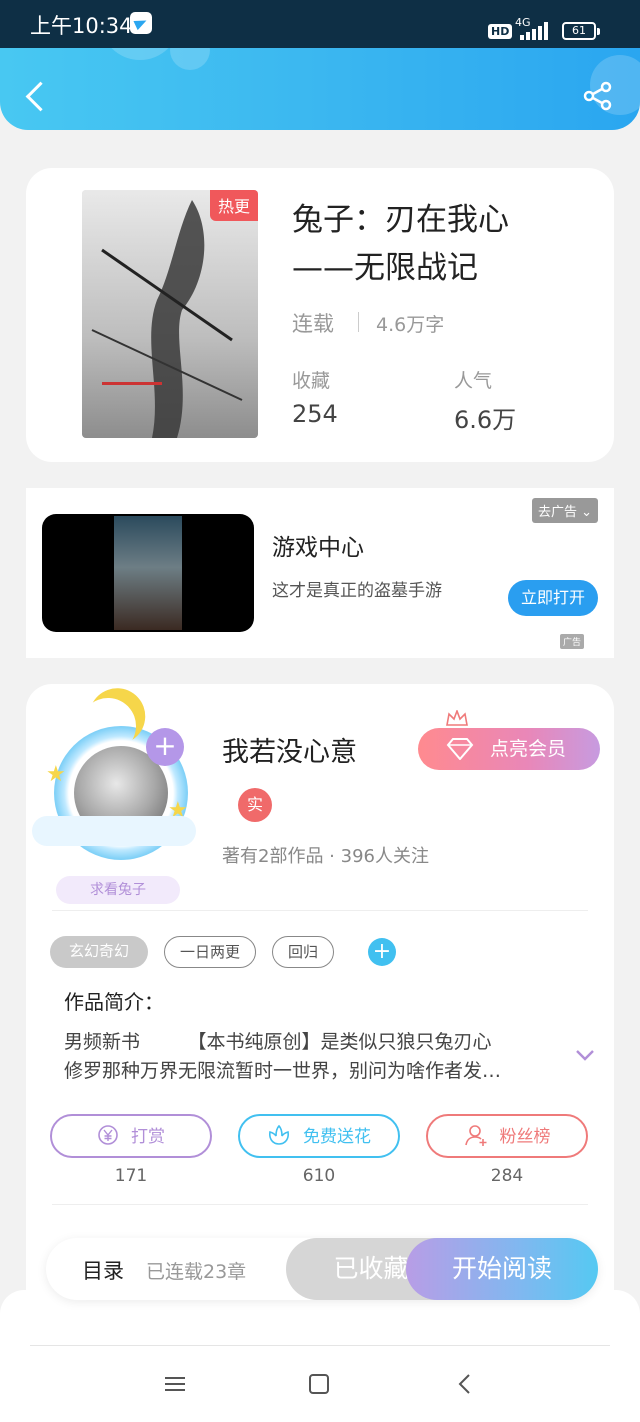 The width and height of the screenshot is (640, 1422). Describe the element at coordinates (319, 1176) in the screenshot. I see `flower-count: 610` at that location.